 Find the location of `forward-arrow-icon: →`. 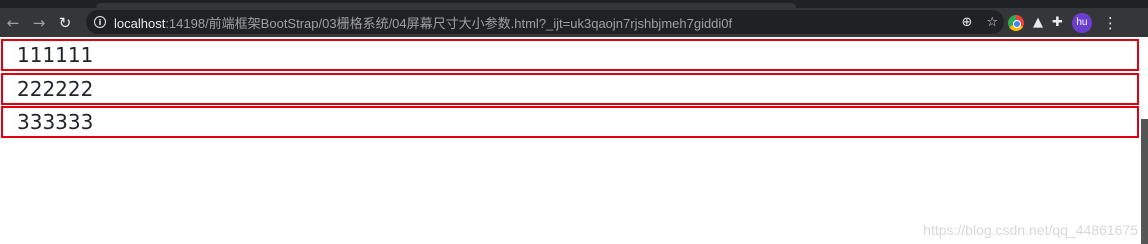

forward-arrow-icon: → is located at coordinates (39, 23).